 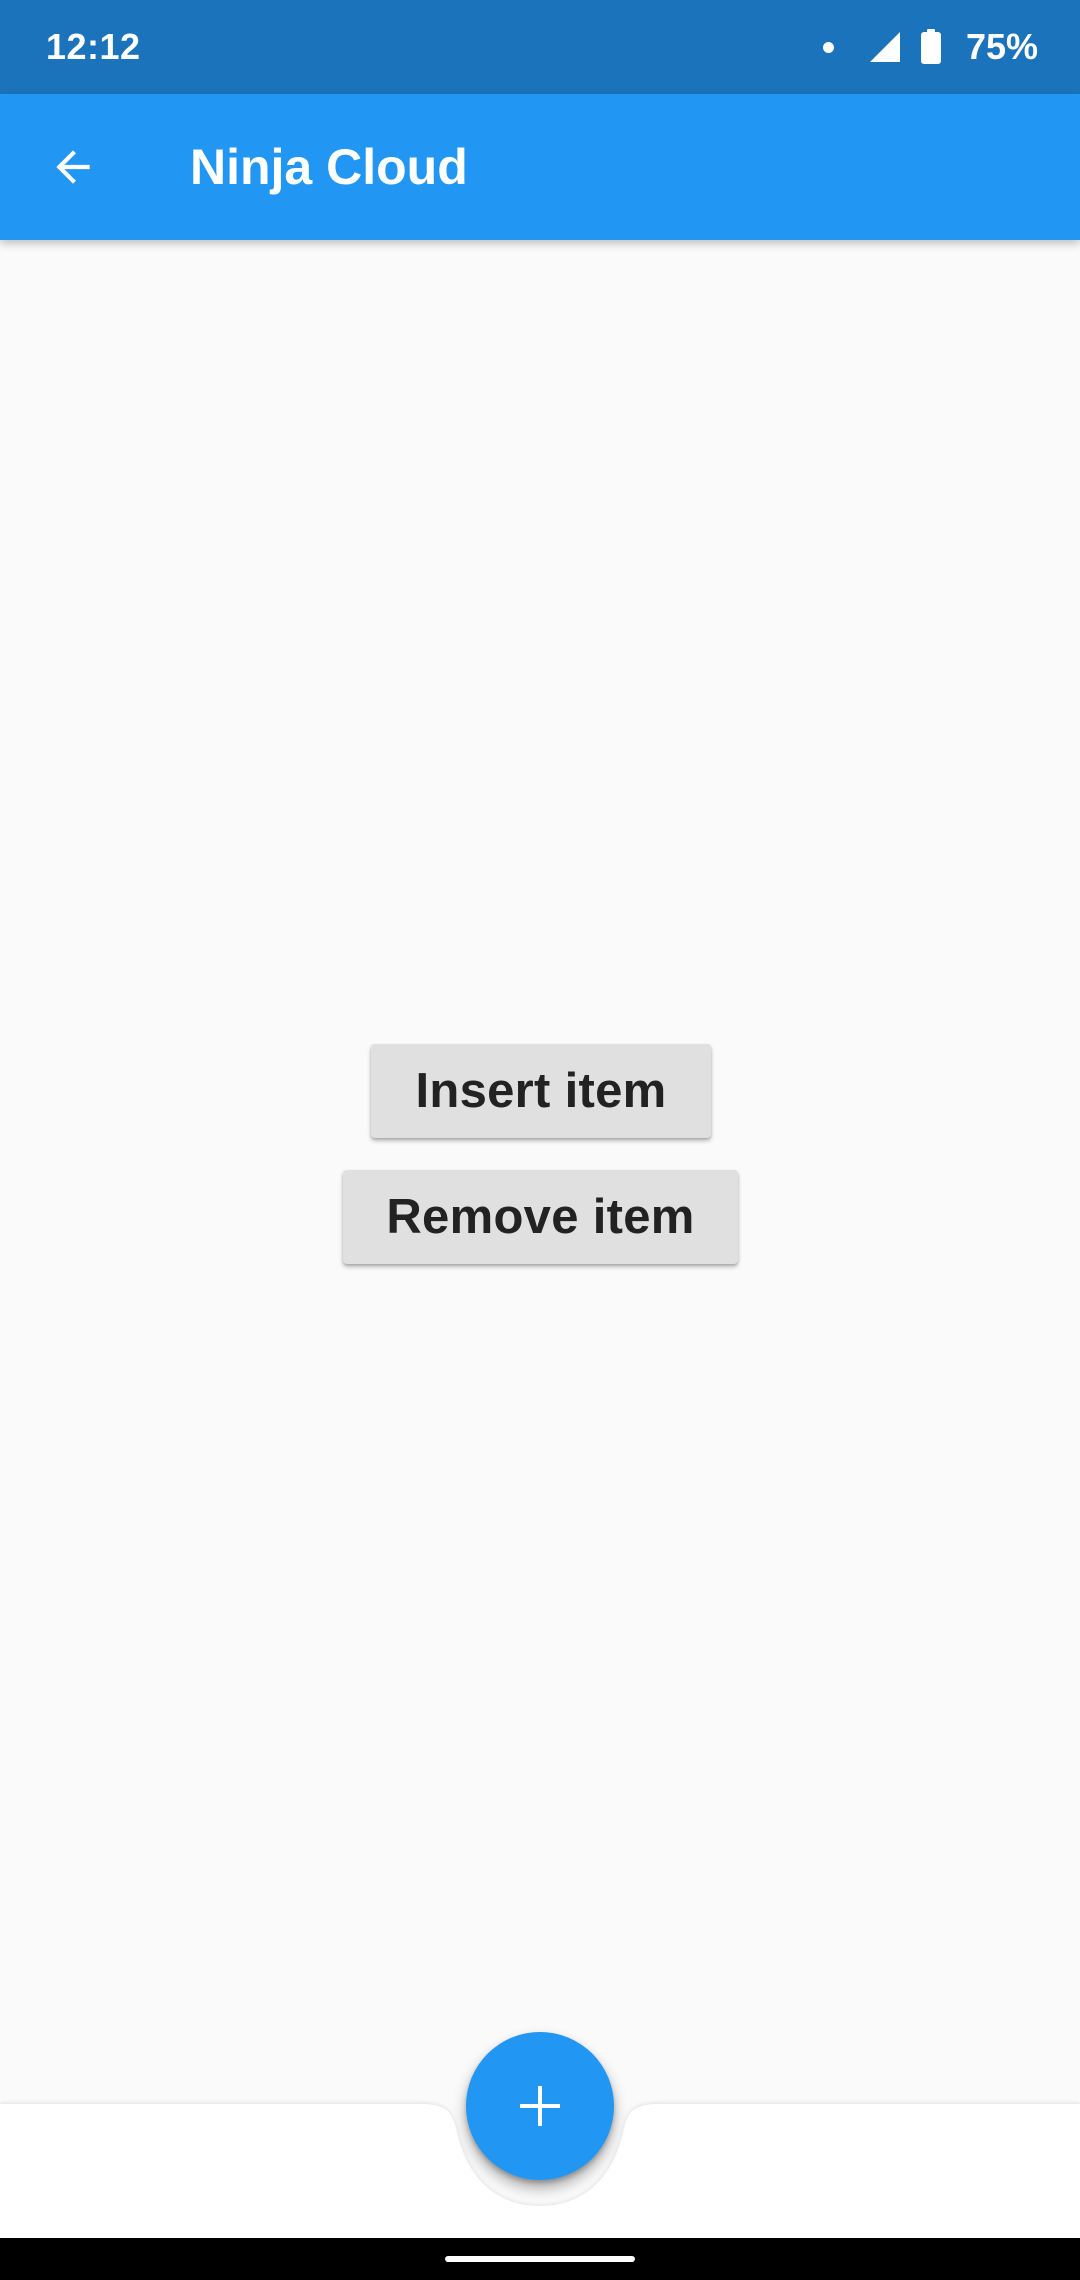 I want to click on system-nav-bar, so click(x=540, y=2259).